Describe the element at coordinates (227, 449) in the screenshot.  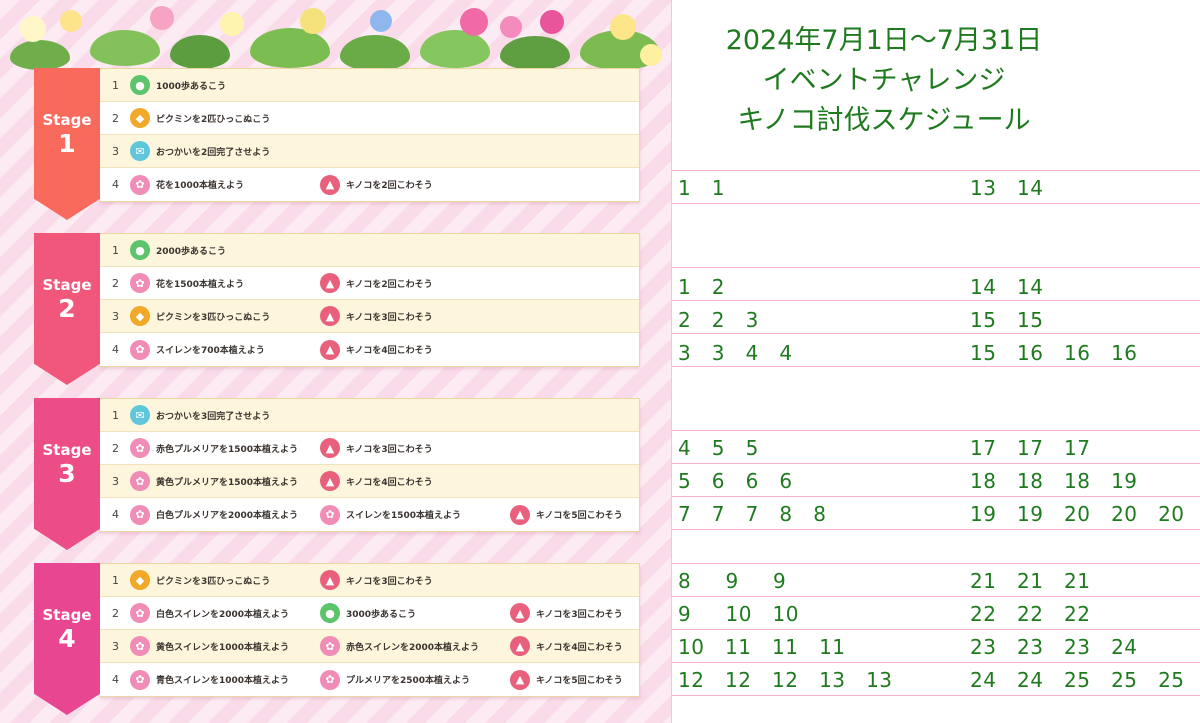
I see `task-label: 赤色プルメリアを1500本植えよう` at that location.